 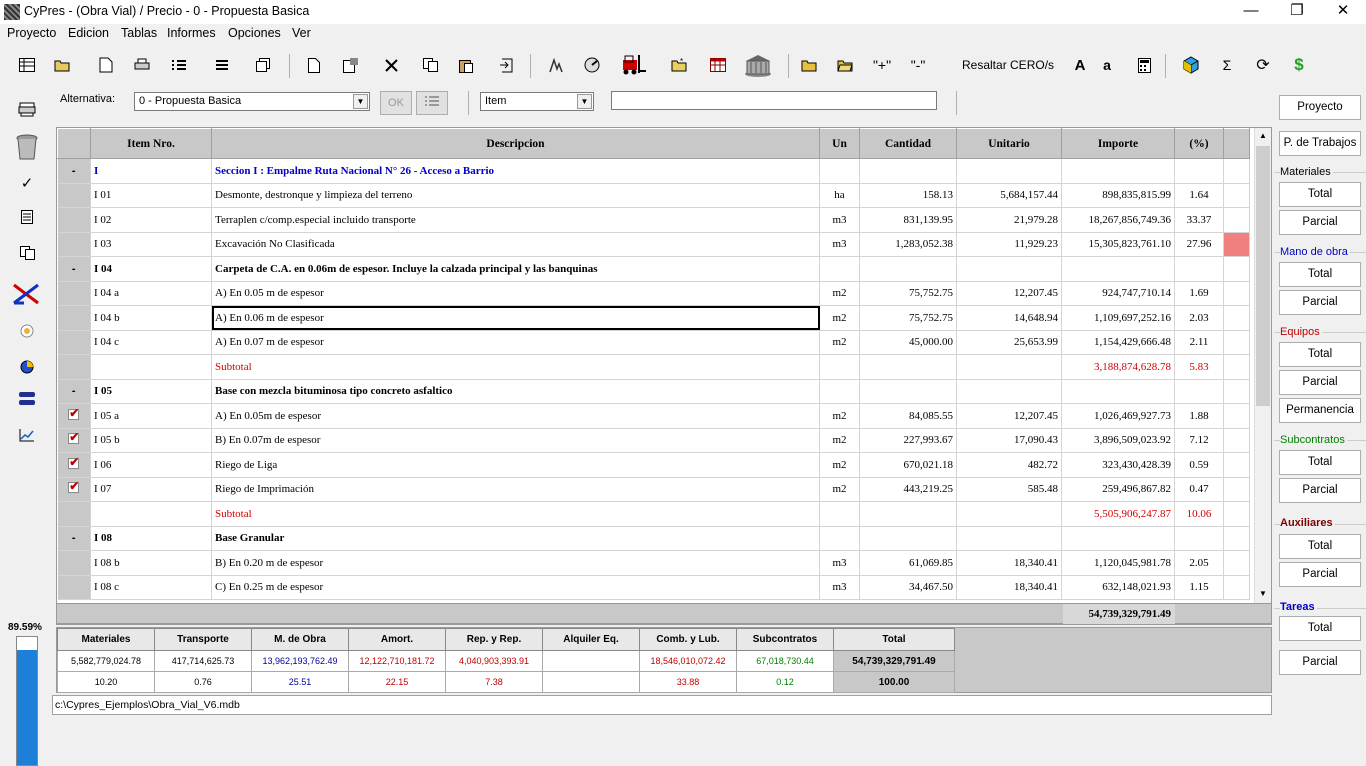 I want to click on blank-page-icon, so click(x=314, y=65).